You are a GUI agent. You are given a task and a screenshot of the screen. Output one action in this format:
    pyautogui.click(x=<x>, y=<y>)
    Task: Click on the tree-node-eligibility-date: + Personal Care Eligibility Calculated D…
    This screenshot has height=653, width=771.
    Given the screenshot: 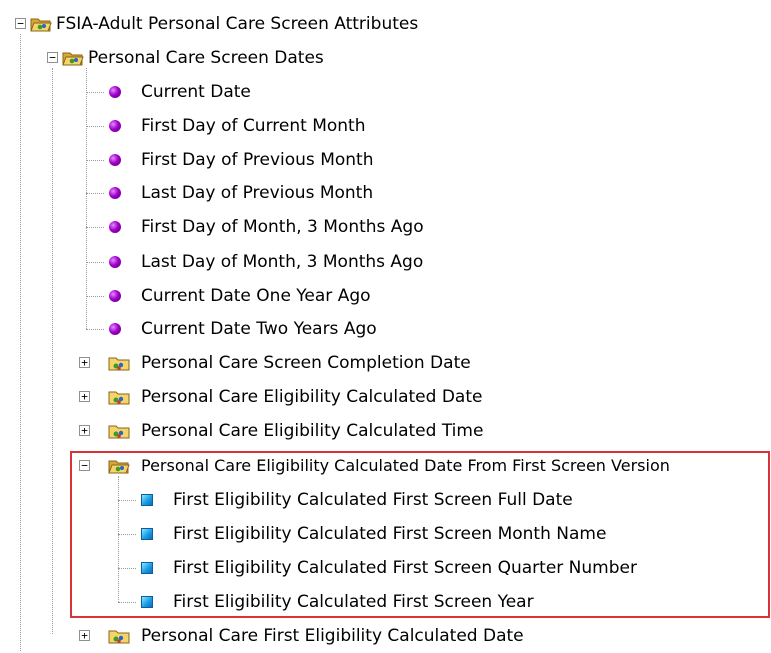 What is the action you would take?
    pyautogui.click(x=280, y=397)
    